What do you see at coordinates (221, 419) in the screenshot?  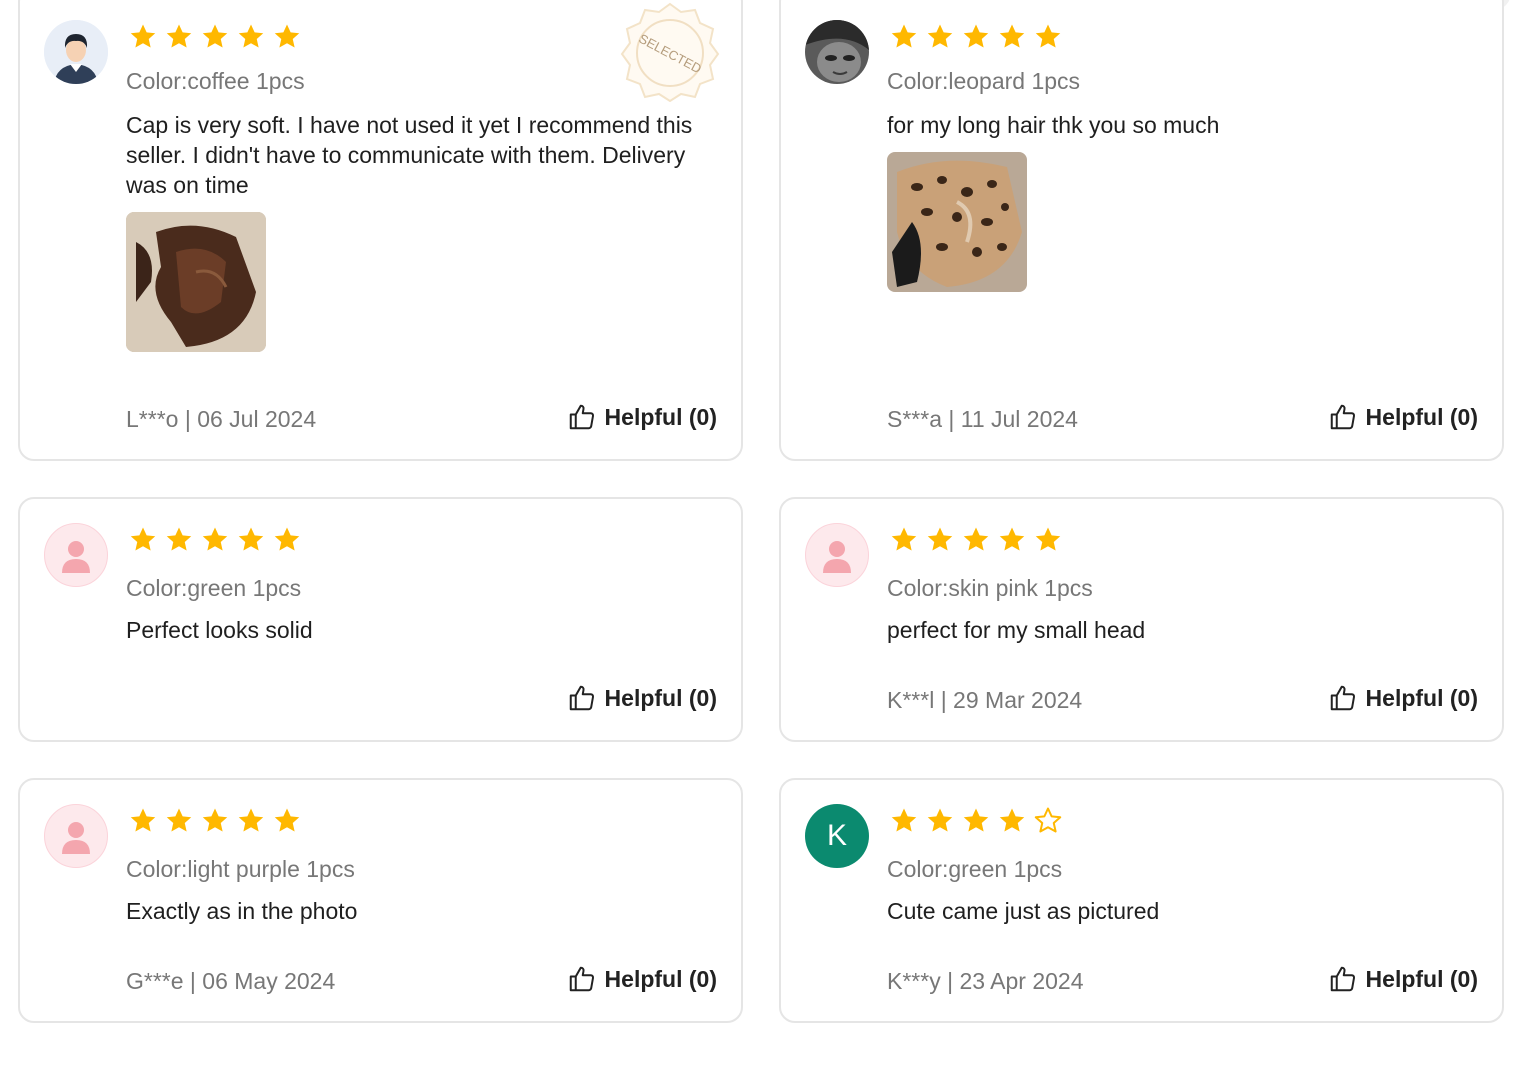 I see `author-date: L***o | 06 Jul 2024` at bounding box center [221, 419].